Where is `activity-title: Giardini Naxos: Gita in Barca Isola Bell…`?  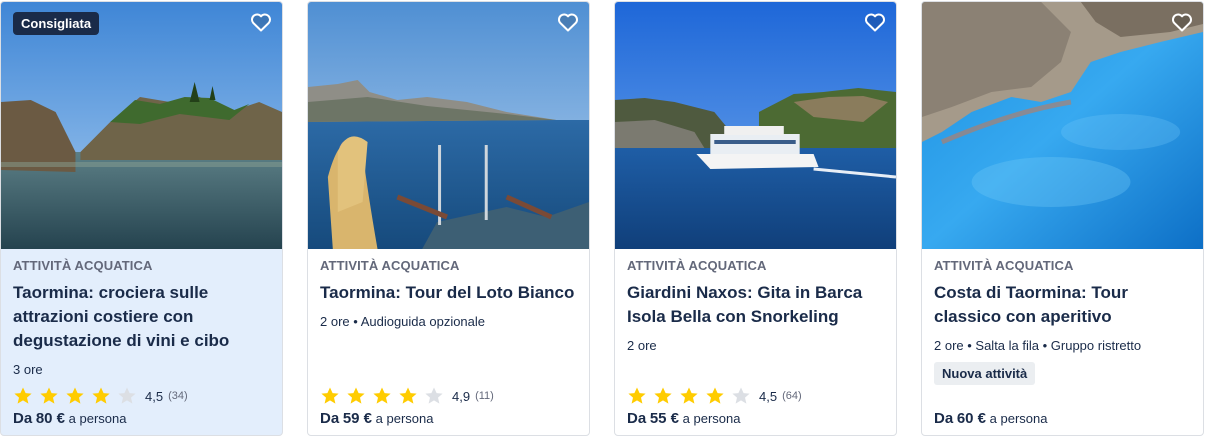
activity-title: Giardini Naxos: Gita in Barca Isola Bell… is located at coordinates (756, 305).